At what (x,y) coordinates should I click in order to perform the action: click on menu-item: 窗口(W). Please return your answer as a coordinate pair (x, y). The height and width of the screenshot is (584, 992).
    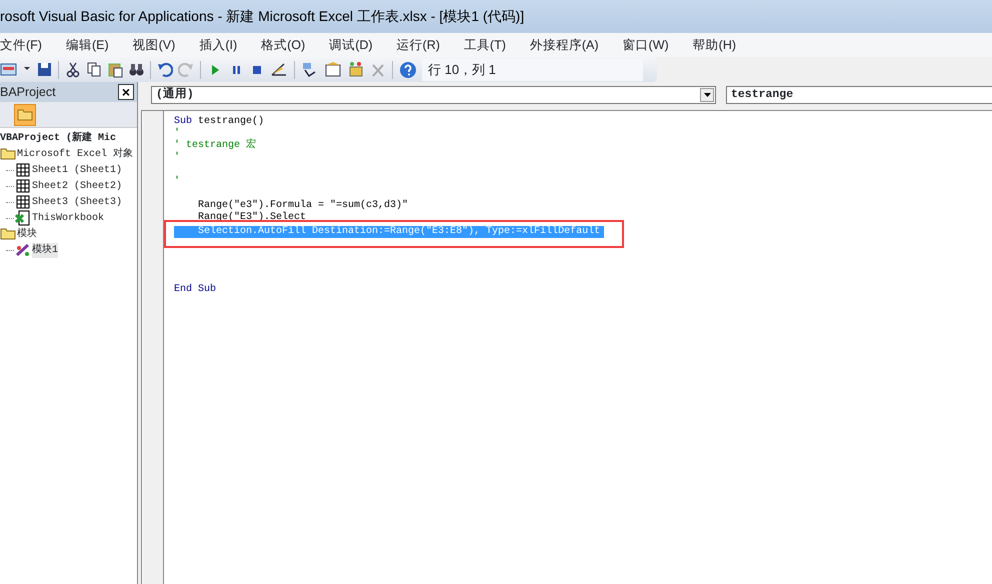
    Looking at the image, I should click on (649, 45).